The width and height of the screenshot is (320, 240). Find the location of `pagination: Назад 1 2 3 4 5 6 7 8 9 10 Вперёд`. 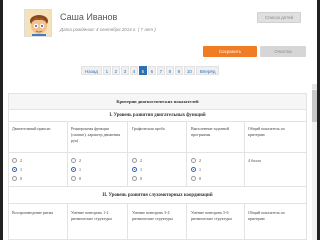

pagination: Назад 1 2 3 4 5 6 7 8 9 10 Вперёд is located at coordinates (150, 70).